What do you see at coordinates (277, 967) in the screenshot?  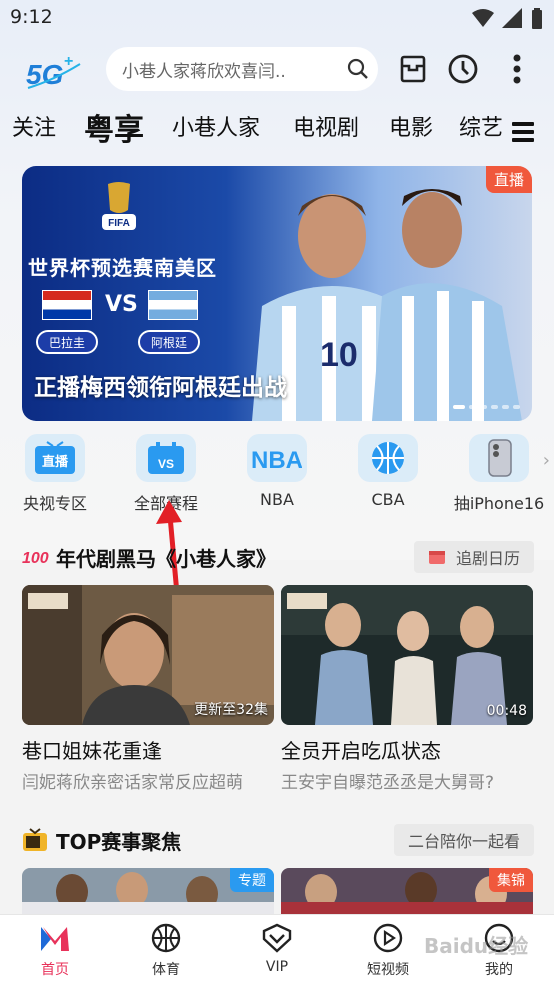 I see `nav-label: VIP` at bounding box center [277, 967].